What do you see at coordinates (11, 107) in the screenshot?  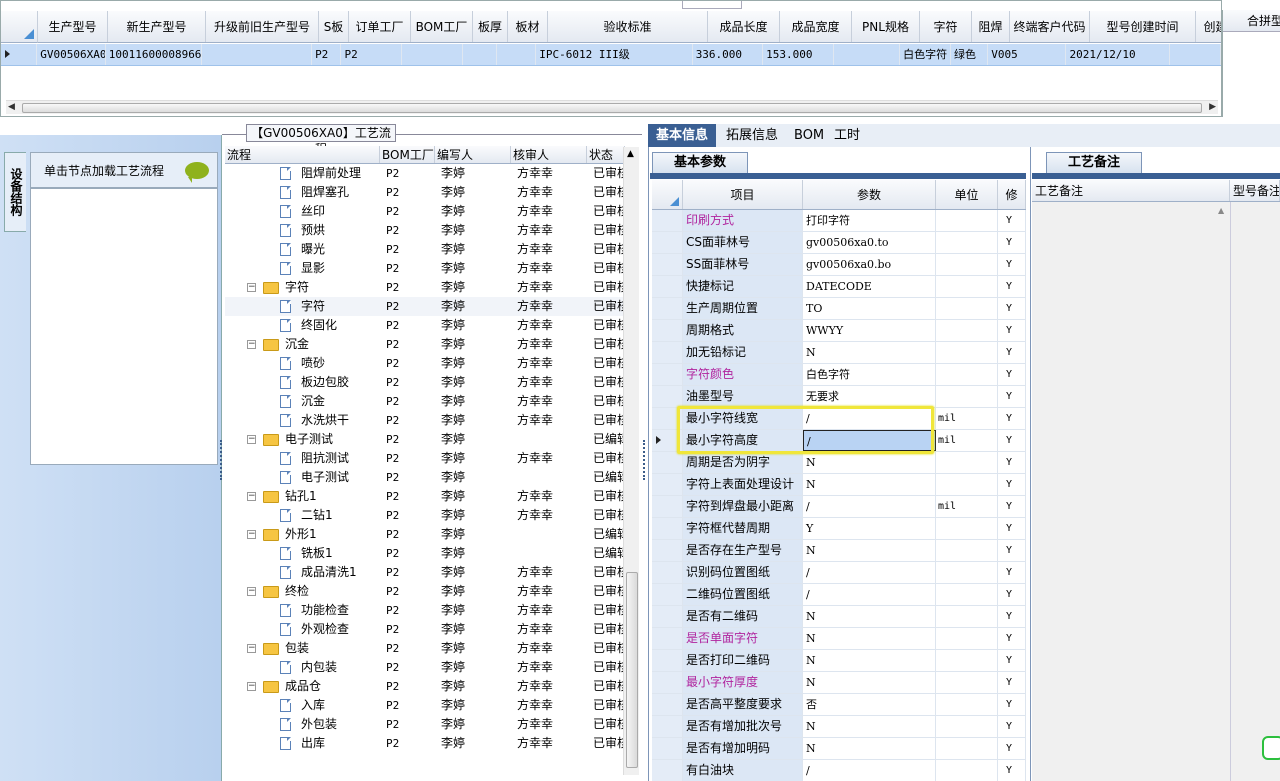 I see `scroll-left-icon: ◀` at bounding box center [11, 107].